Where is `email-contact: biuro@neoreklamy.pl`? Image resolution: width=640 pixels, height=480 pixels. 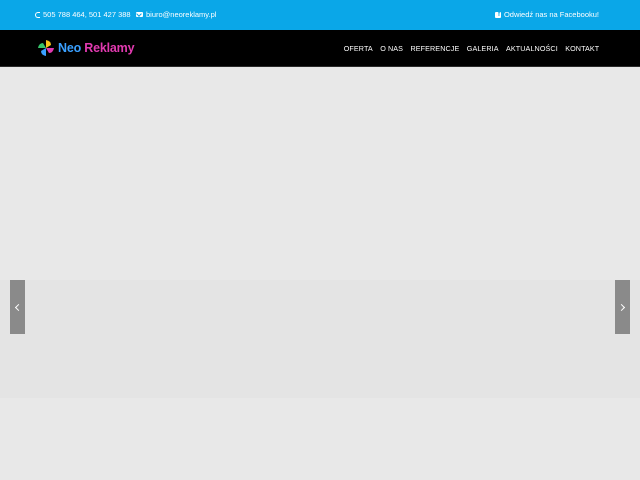 email-contact: biuro@neoreklamy.pl is located at coordinates (176, 14).